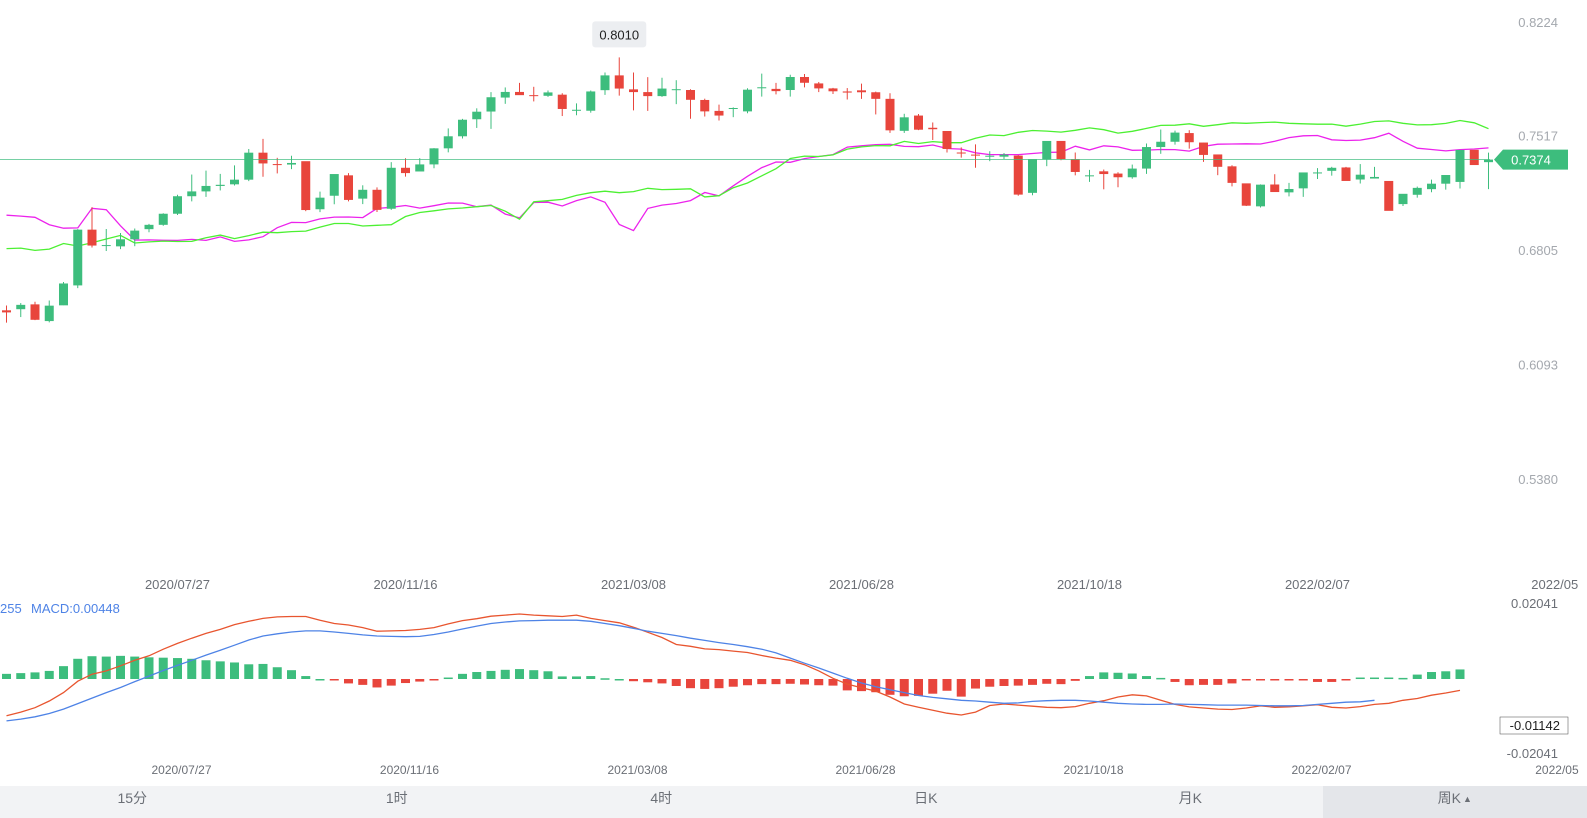 Image resolution: width=1587 pixels, height=818 pixels. I want to click on tab-daily: 日K, so click(926, 802).